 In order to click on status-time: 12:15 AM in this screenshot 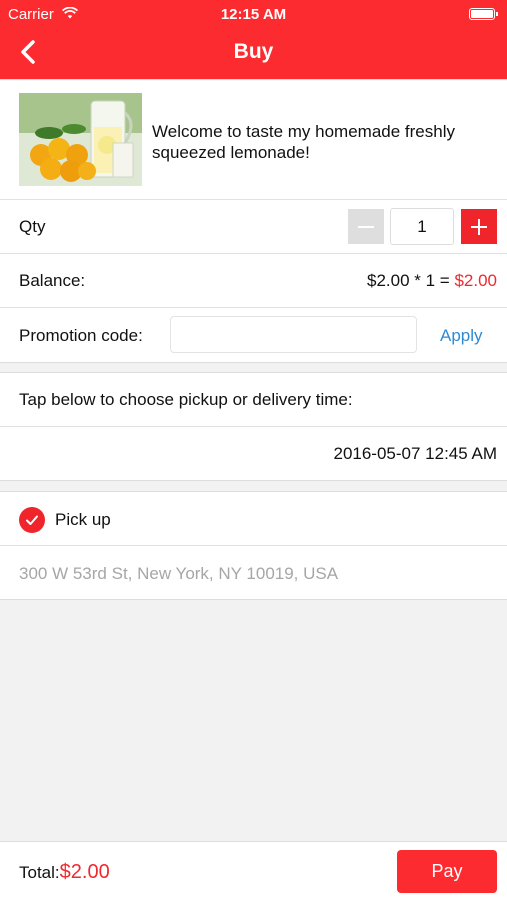, I will do `click(253, 14)`.